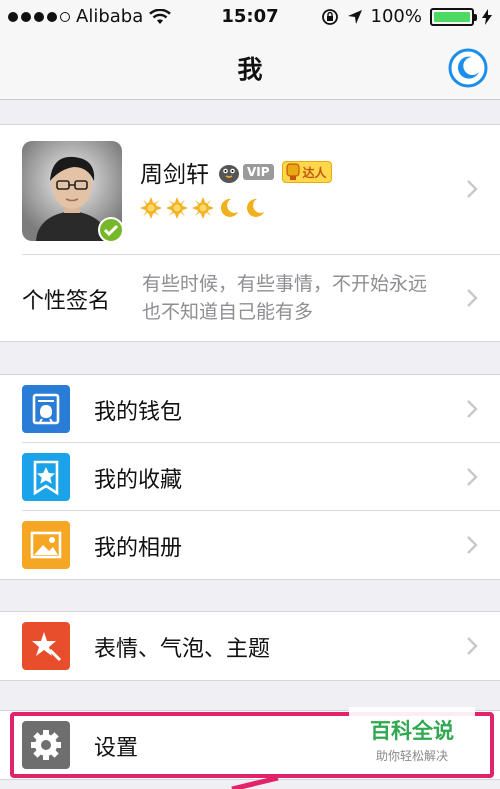 This screenshot has height=789, width=500. Describe the element at coordinates (250, 17) in the screenshot. I see `status-bar: Alibaba 15:07 100%` at that location.